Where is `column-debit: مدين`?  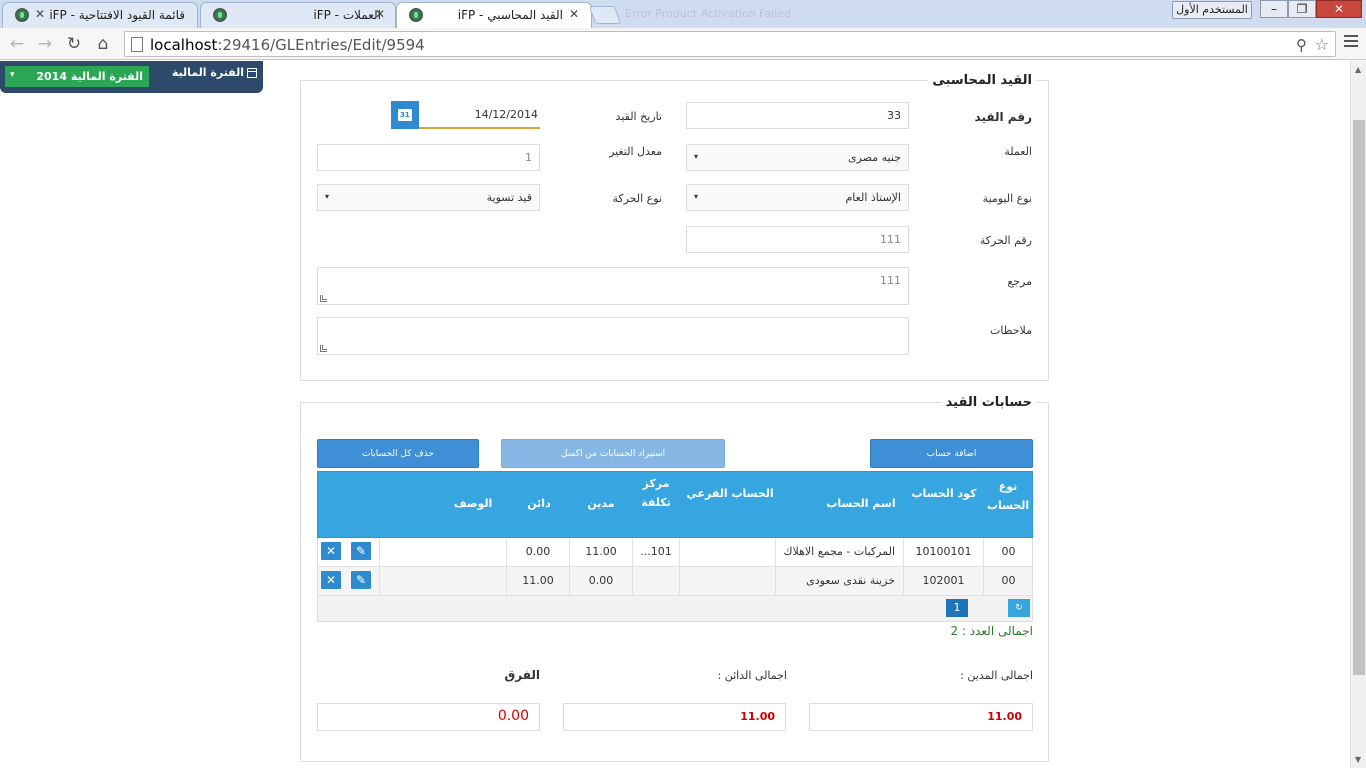
column-debit: مدين is located at coordinates (601, 503).